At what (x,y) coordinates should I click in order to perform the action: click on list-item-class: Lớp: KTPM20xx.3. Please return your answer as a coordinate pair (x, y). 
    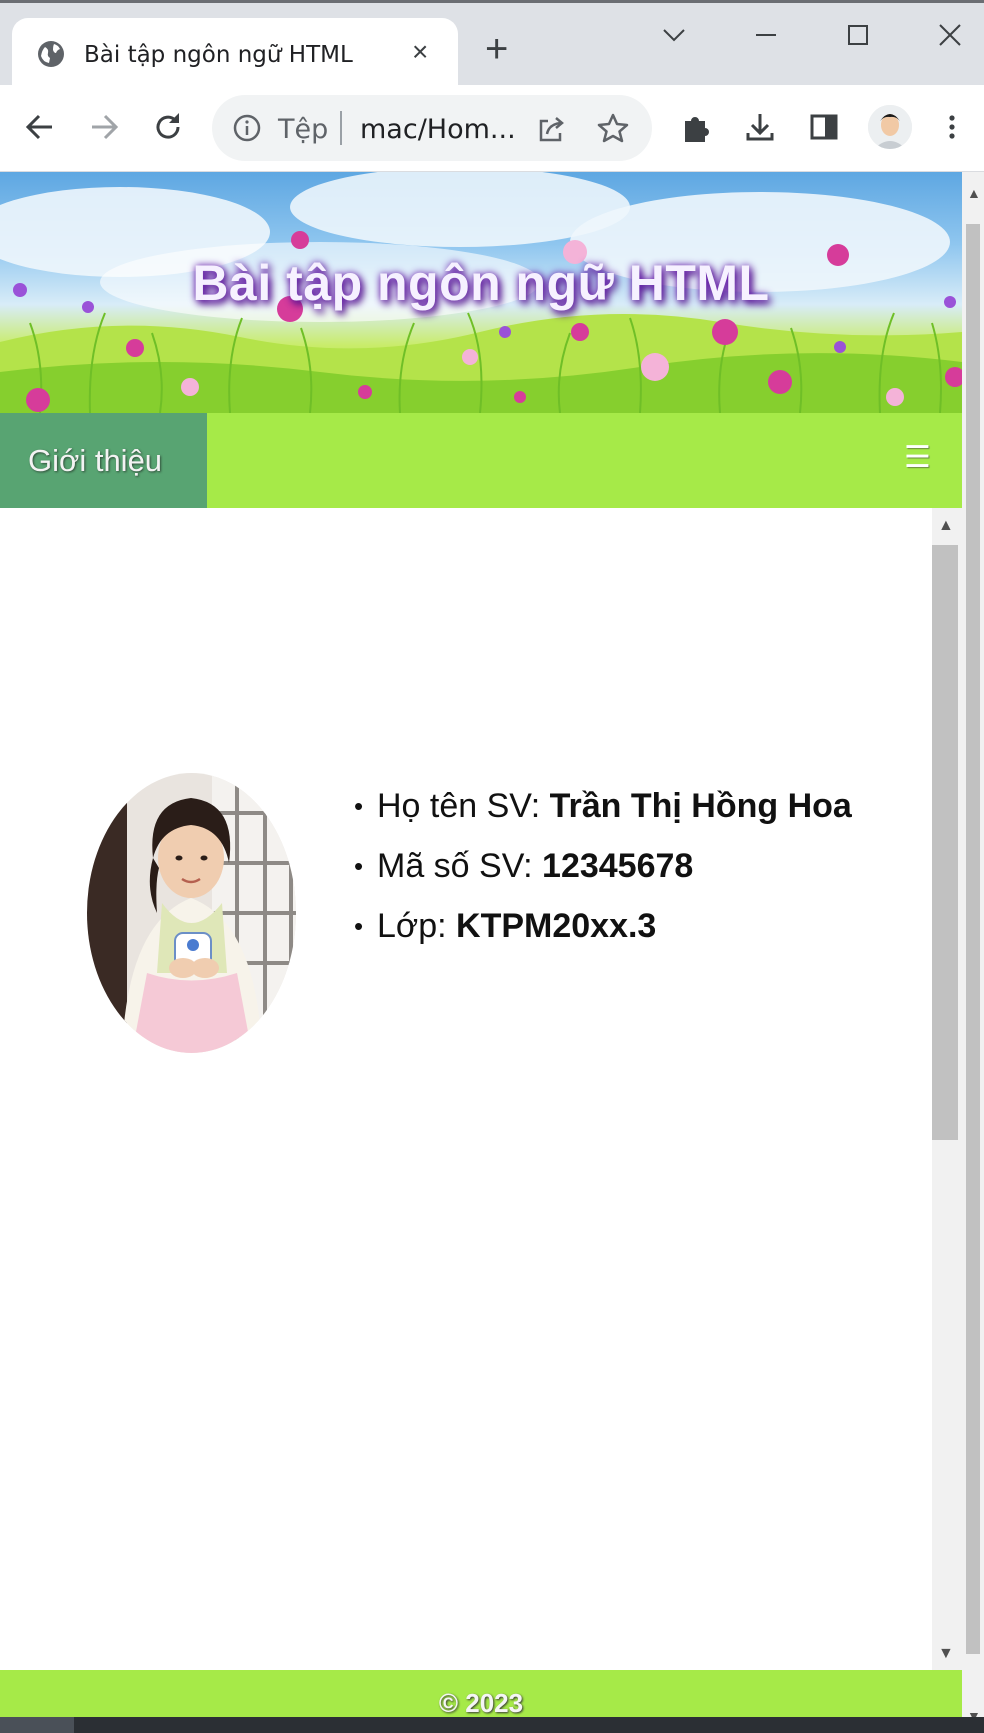
    Looking at the image, I should click on (603, 926).